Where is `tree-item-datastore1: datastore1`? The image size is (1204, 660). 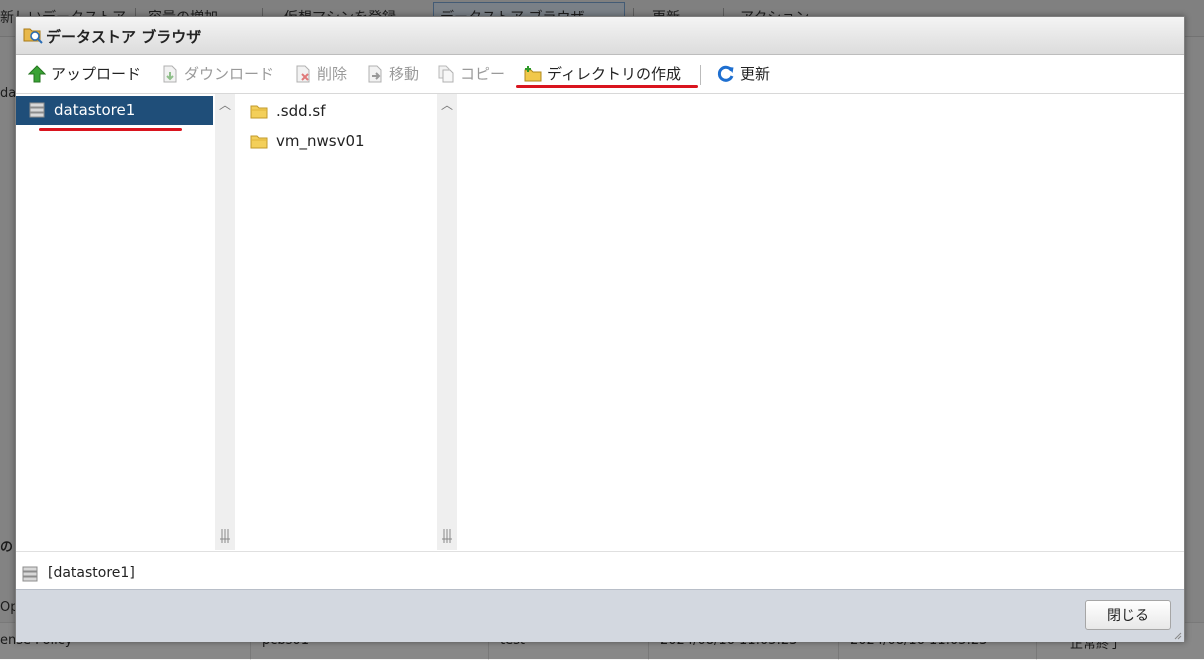
tree-item-datastore1: datastore1 is located at coordinates (114, 110).